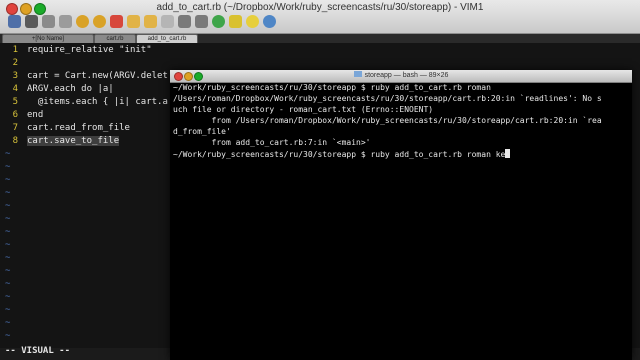  What do you see at coordinates (15, 128) in the screenshot?
I see `line-number: 7` at bounding box center [15, 128].